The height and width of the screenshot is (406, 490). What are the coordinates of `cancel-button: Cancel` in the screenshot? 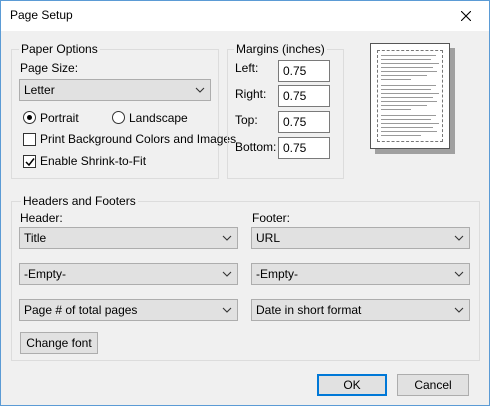 It's located at (433, 385).